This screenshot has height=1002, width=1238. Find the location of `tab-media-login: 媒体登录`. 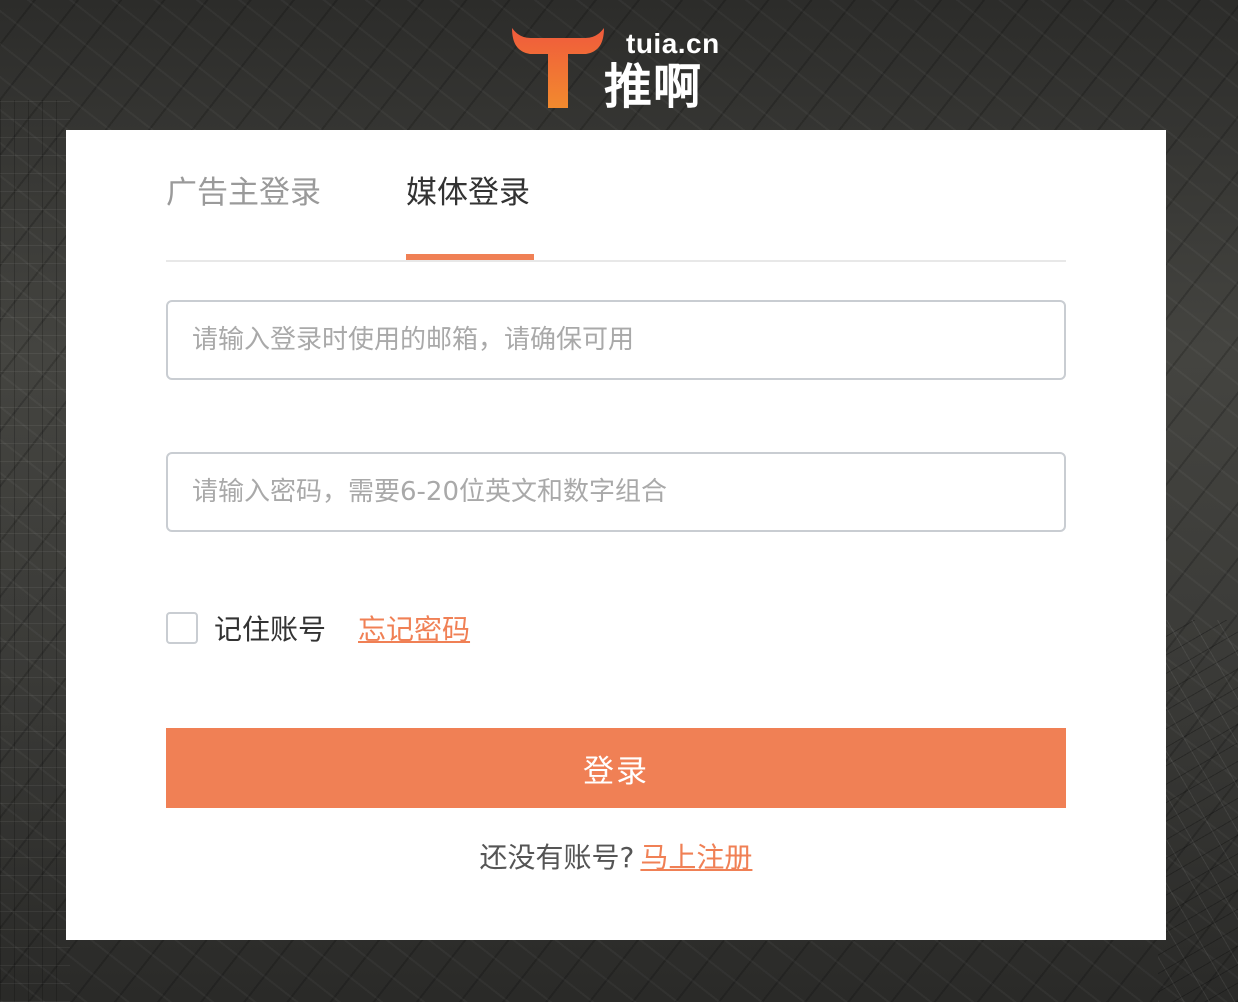

tab-media-login: 媒体登录 is located at coordinates (468, 193).